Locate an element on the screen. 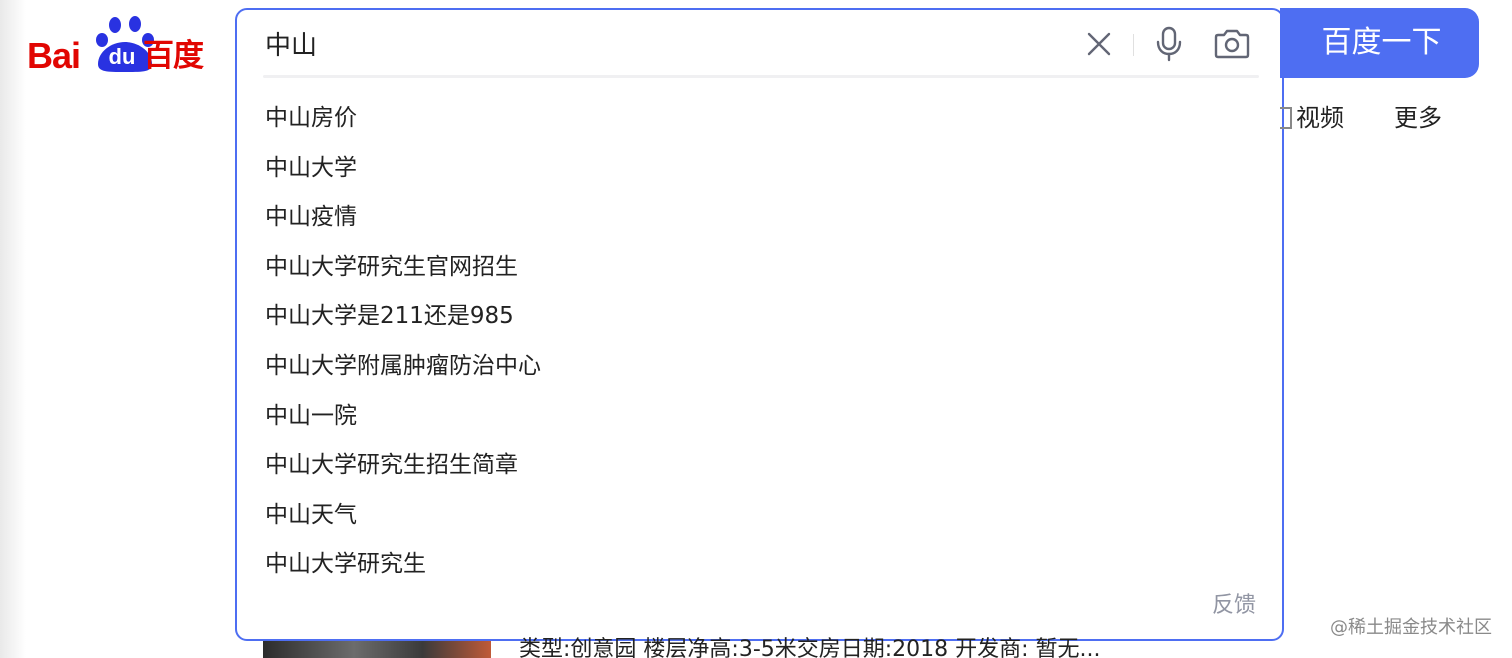 The height and width of the screenshot is (658, 1512). logo-text-baidu-cn: 百度 is located at coordinates (173, 56).